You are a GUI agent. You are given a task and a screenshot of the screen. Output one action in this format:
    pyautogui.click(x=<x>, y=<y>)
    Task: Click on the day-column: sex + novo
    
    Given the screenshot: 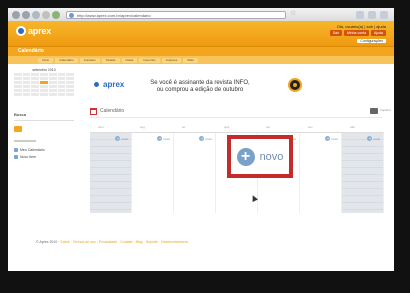 What is the action you would take?
    pyautogui.click(x=321, y=169)
    